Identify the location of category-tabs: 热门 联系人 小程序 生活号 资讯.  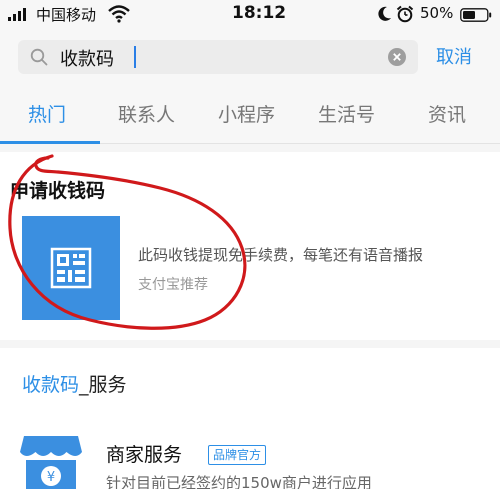
(250, 116).